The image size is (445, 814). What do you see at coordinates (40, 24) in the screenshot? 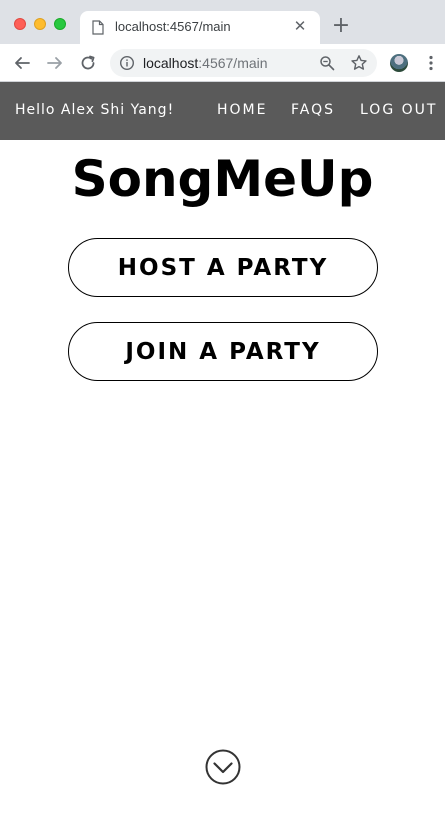
I see `minimize-window-button` at bounding box center [40, 24].